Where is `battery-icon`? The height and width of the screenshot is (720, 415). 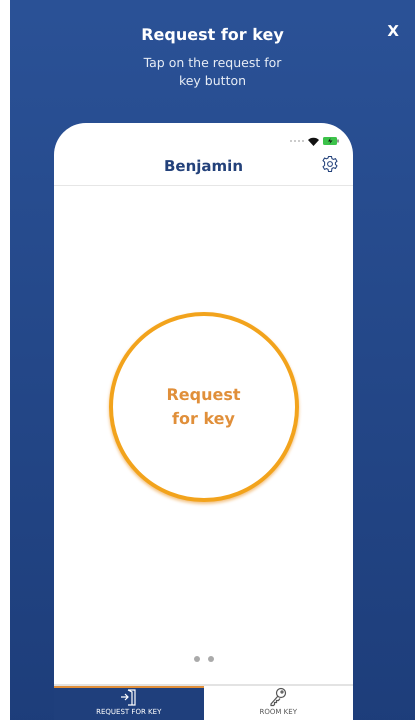
battery-icon is located at coordinates (331, 141).